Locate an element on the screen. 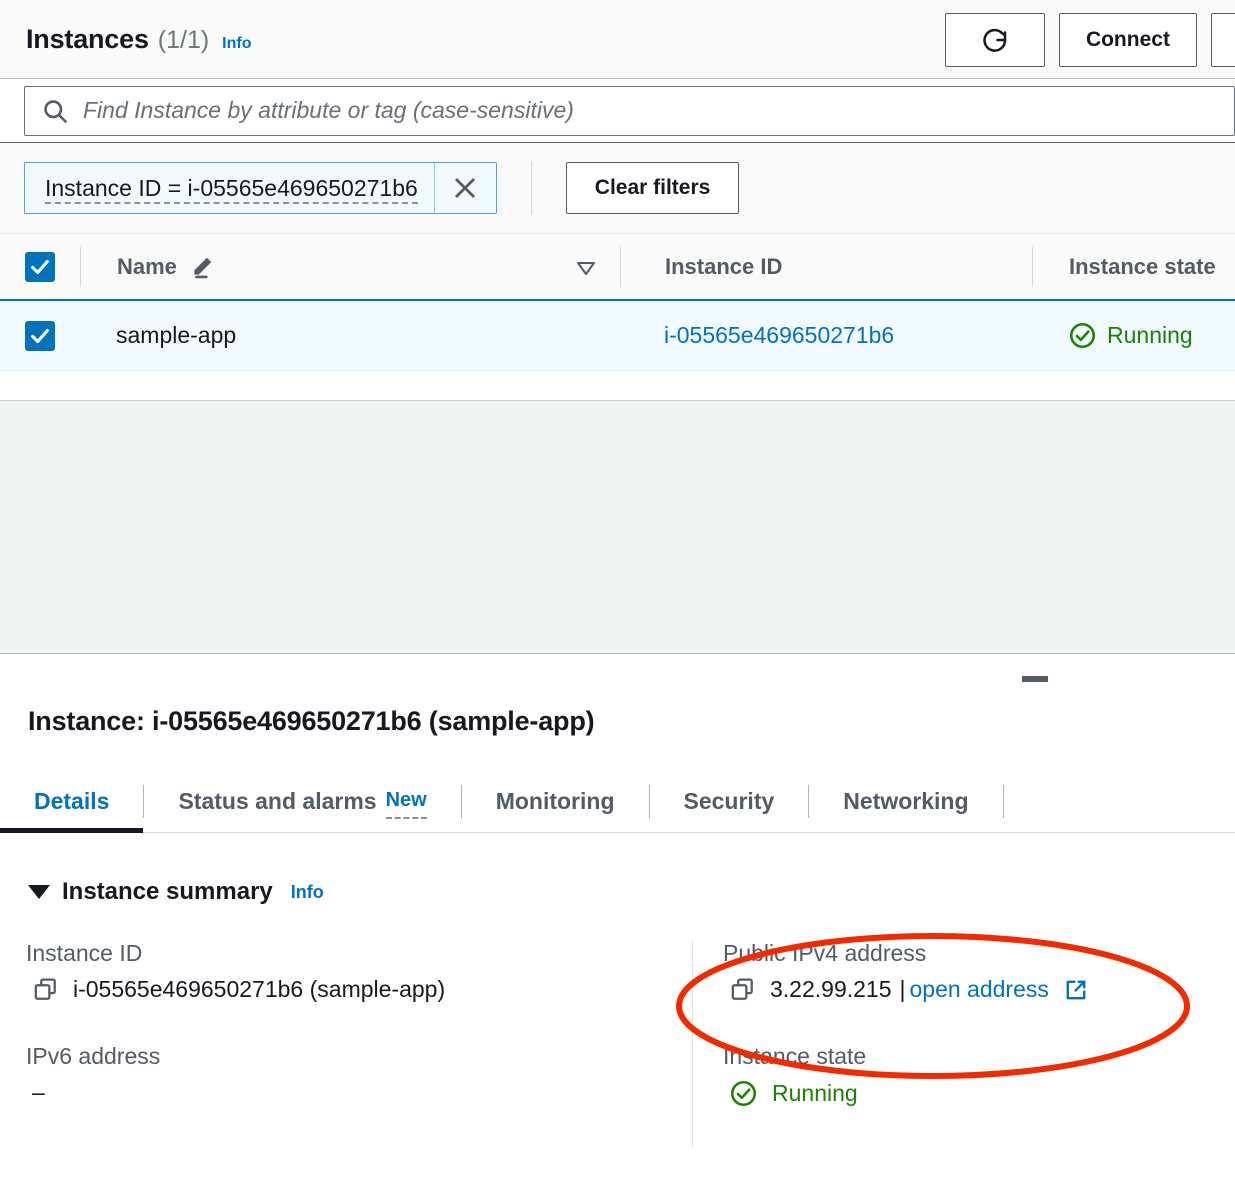 The width and height of the screenshot is (1235, 1190). tab-networking-label: Networking is located at coordinates (906, 801).